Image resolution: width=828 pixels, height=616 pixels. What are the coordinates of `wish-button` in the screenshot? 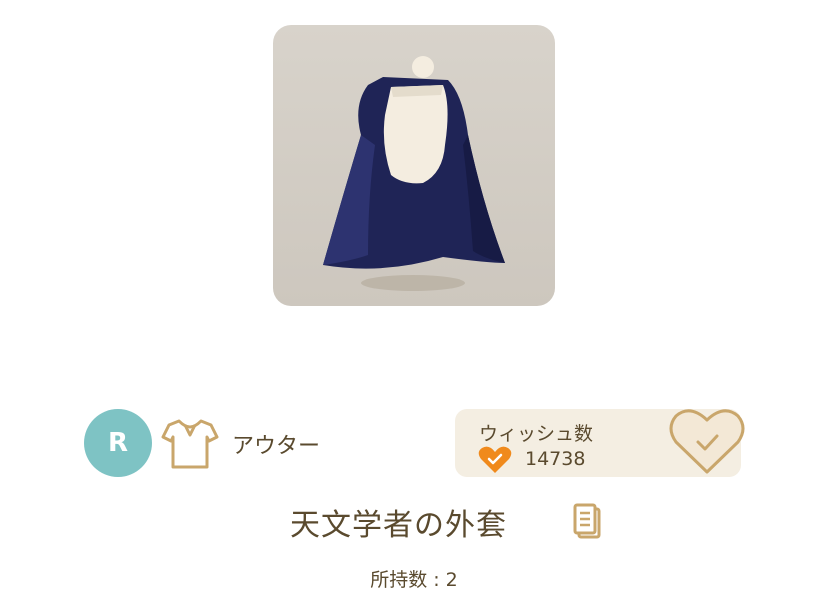 It's located at (707, 443).